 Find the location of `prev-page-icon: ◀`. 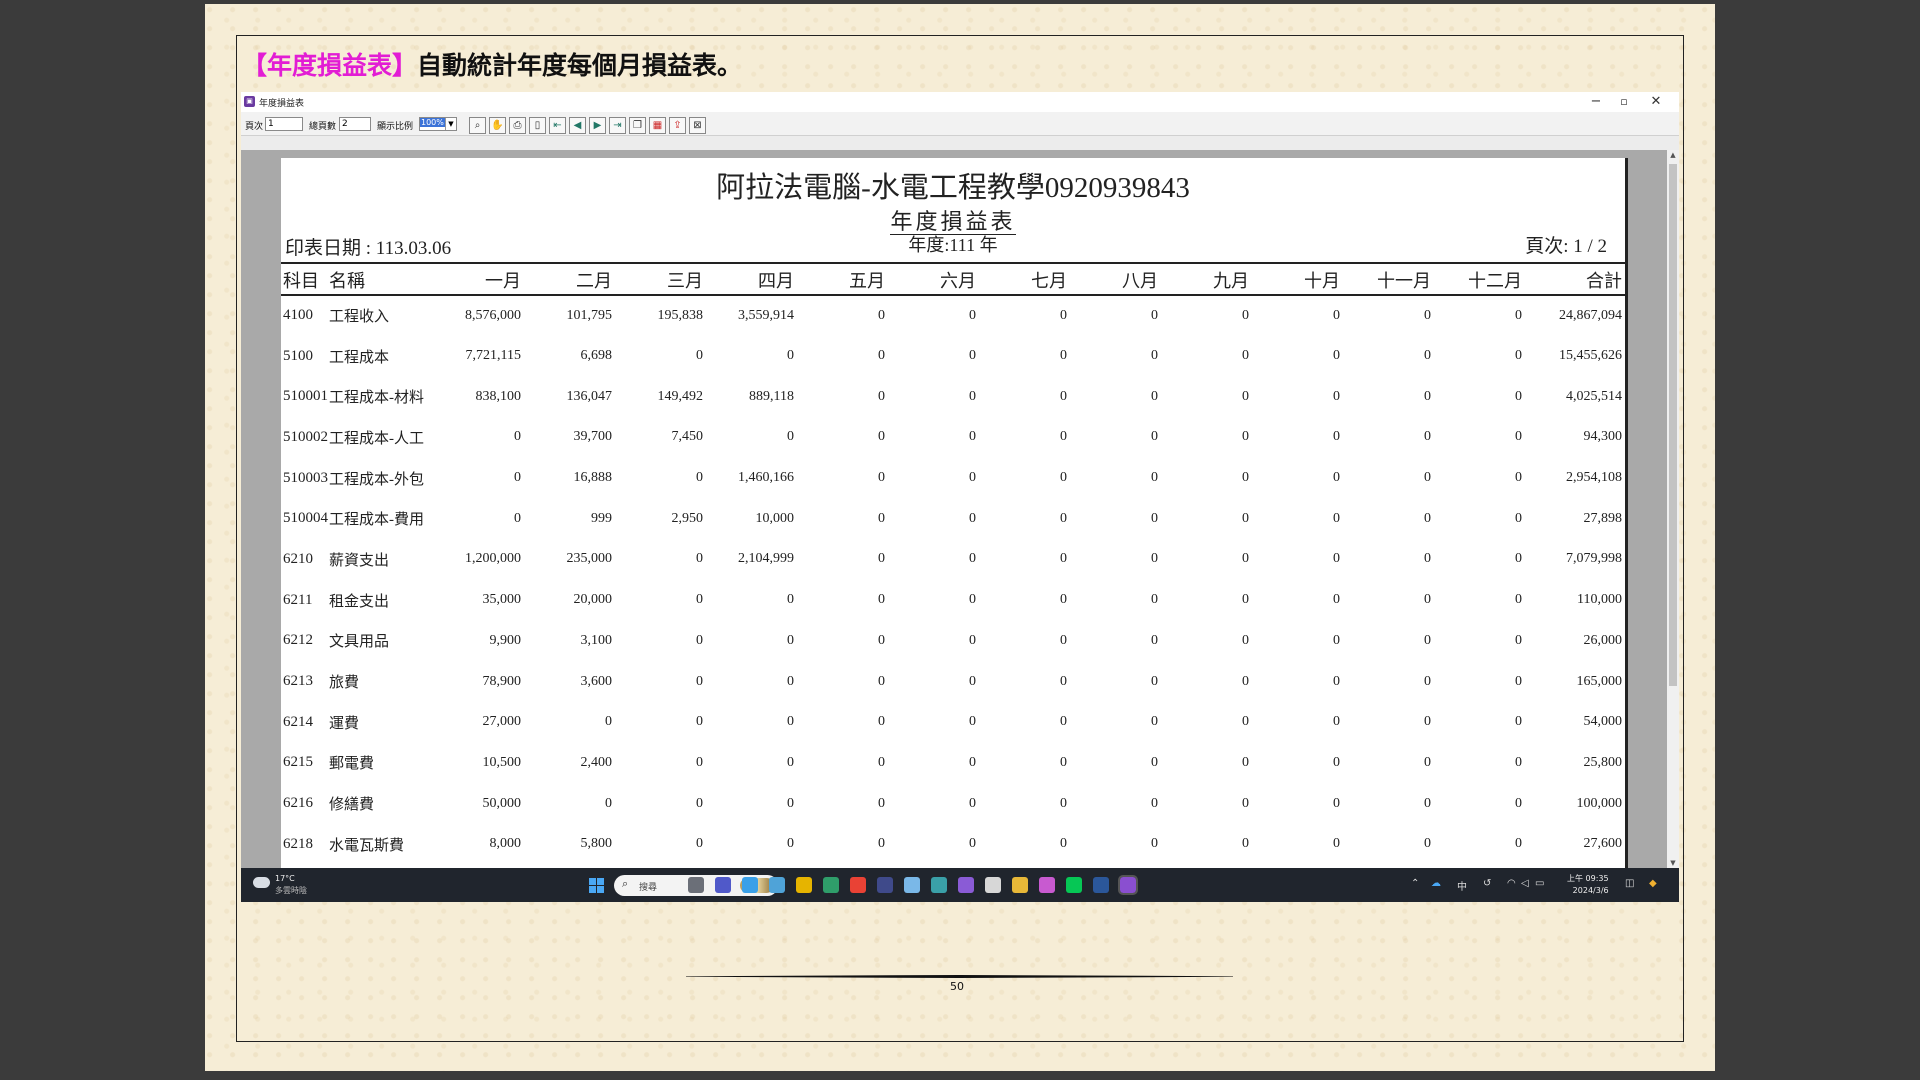

prev-page-icon: ◀ is located at coordinates (577, 125).